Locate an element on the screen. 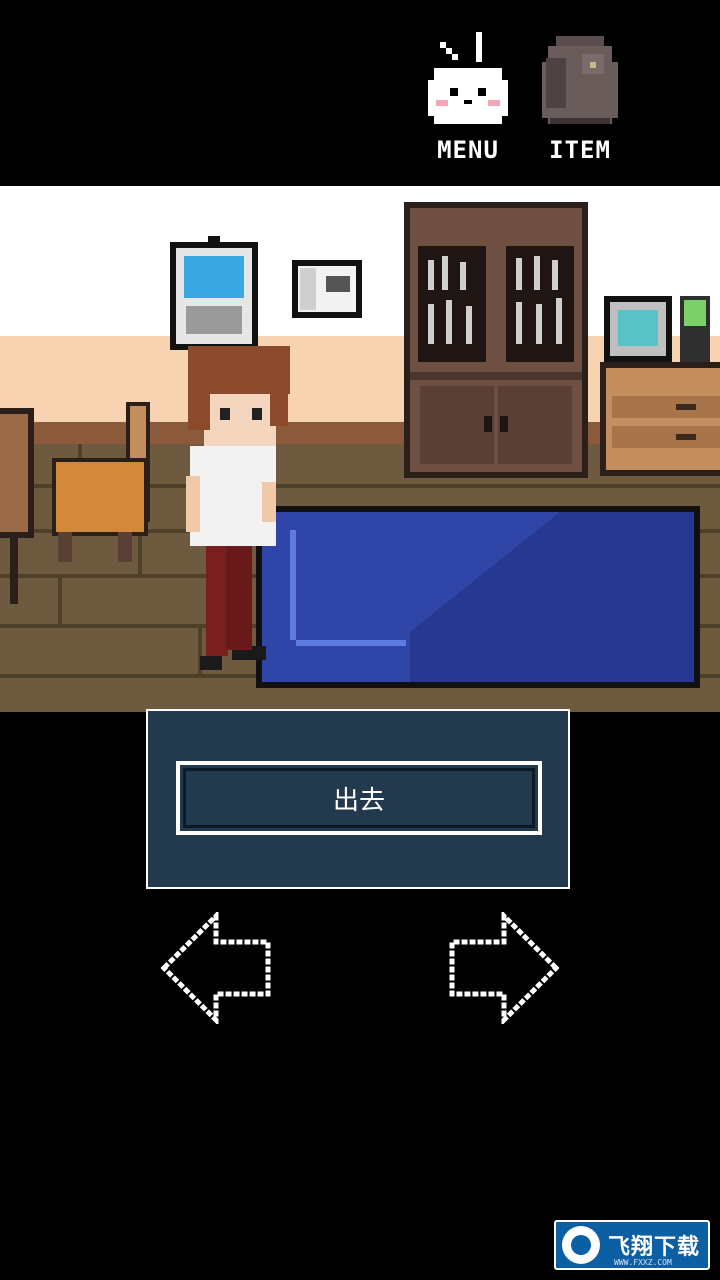  left-arrow-icon is located at coordinates (215, 968).